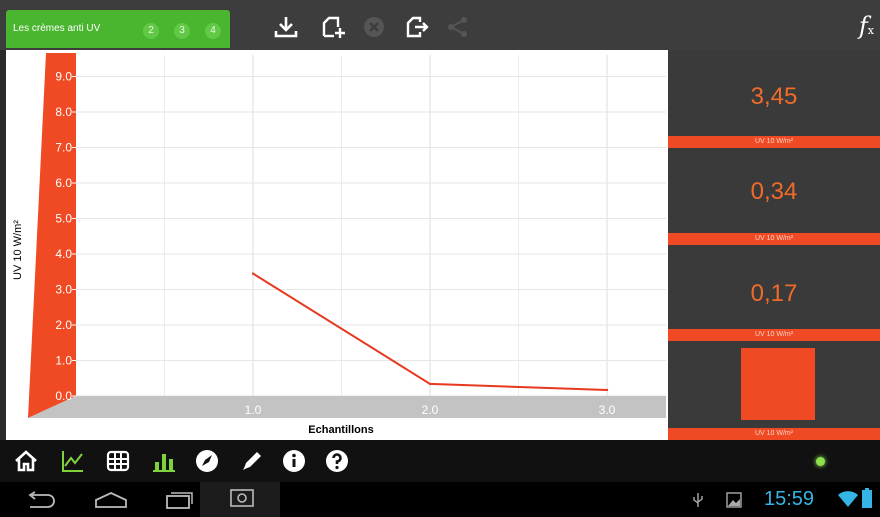  What do you see at coordinates (252, 461) in the screenshot?
I see `pen-icon` at bounding box center [252, 461].